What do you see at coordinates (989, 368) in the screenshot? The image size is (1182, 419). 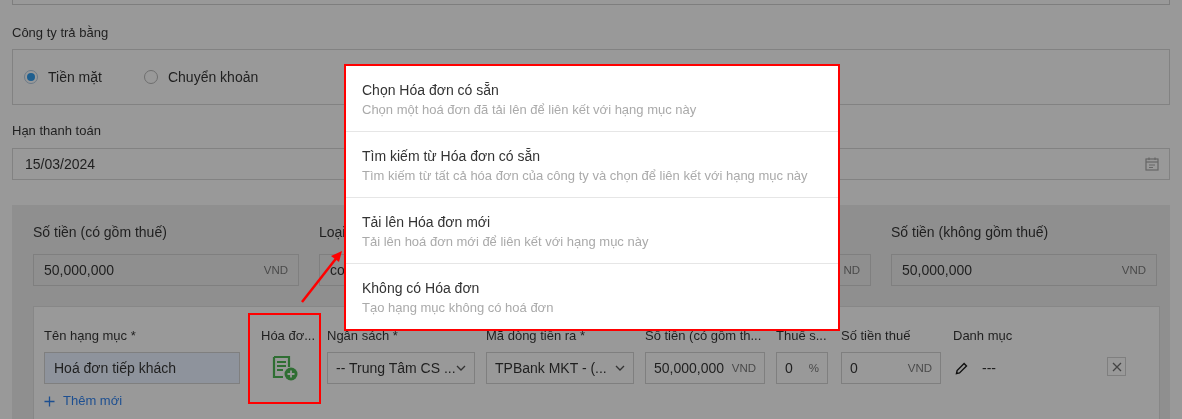 I see `category-value: ---` at bounding box center [989, 368].